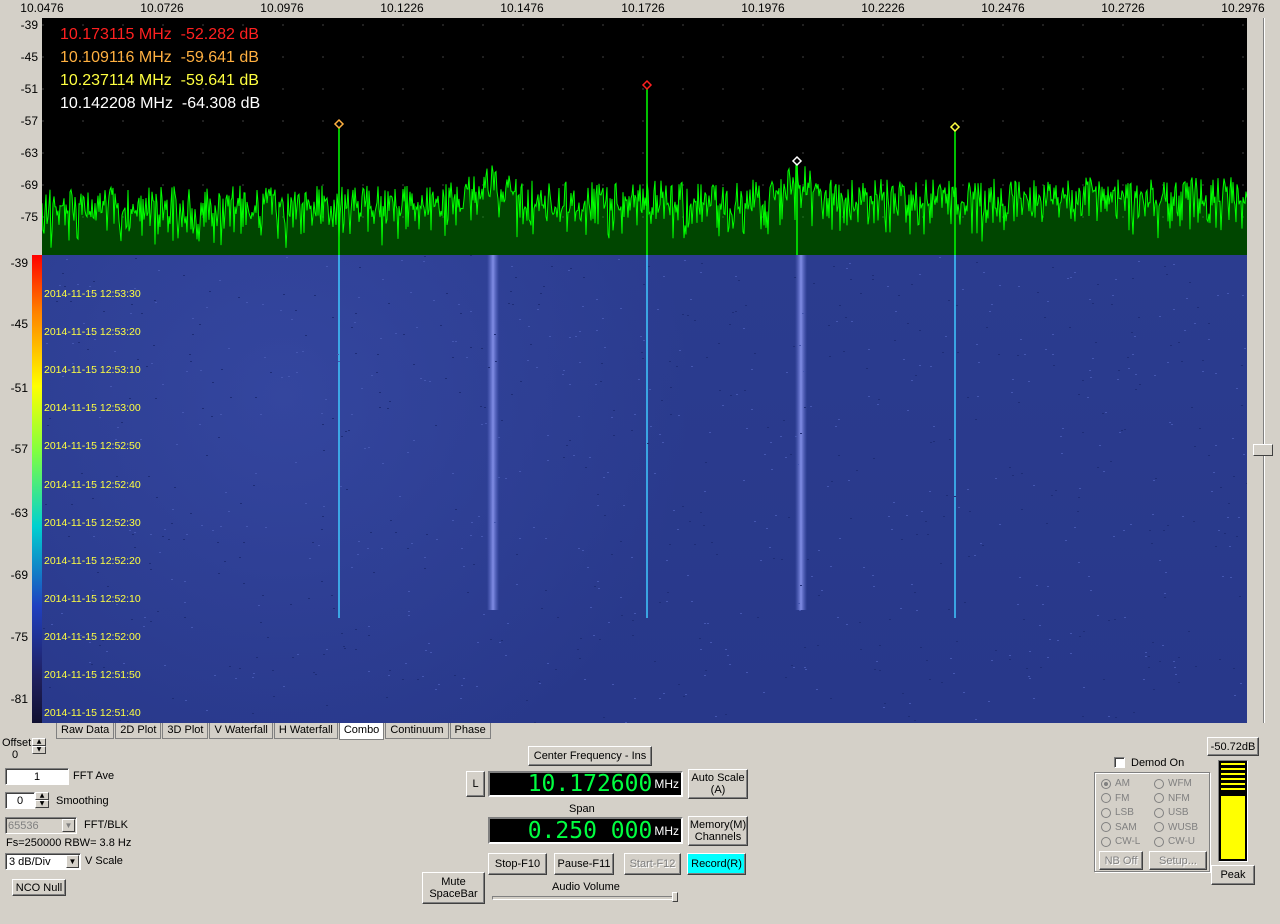  I want to click on memory-channels-button: Memory(M) Channels, so click(718, 831).